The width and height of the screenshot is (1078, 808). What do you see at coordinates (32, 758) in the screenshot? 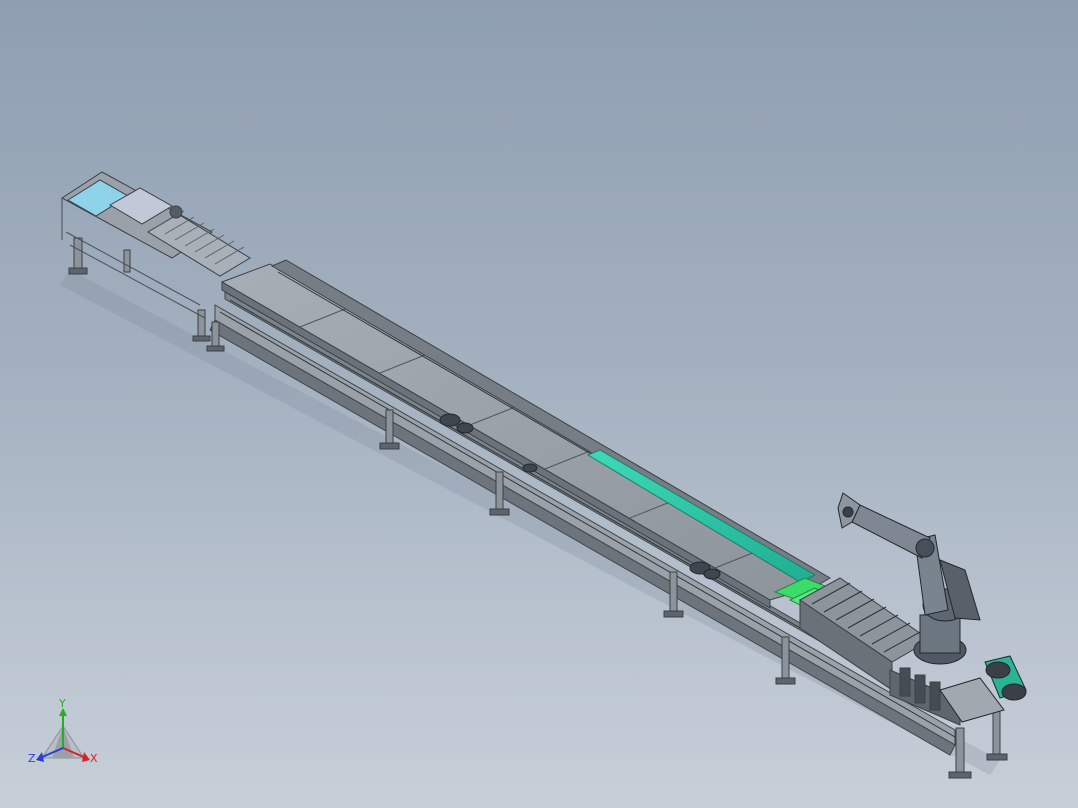
I see `z-axis-label: Z` at bounding box center [32, 758].